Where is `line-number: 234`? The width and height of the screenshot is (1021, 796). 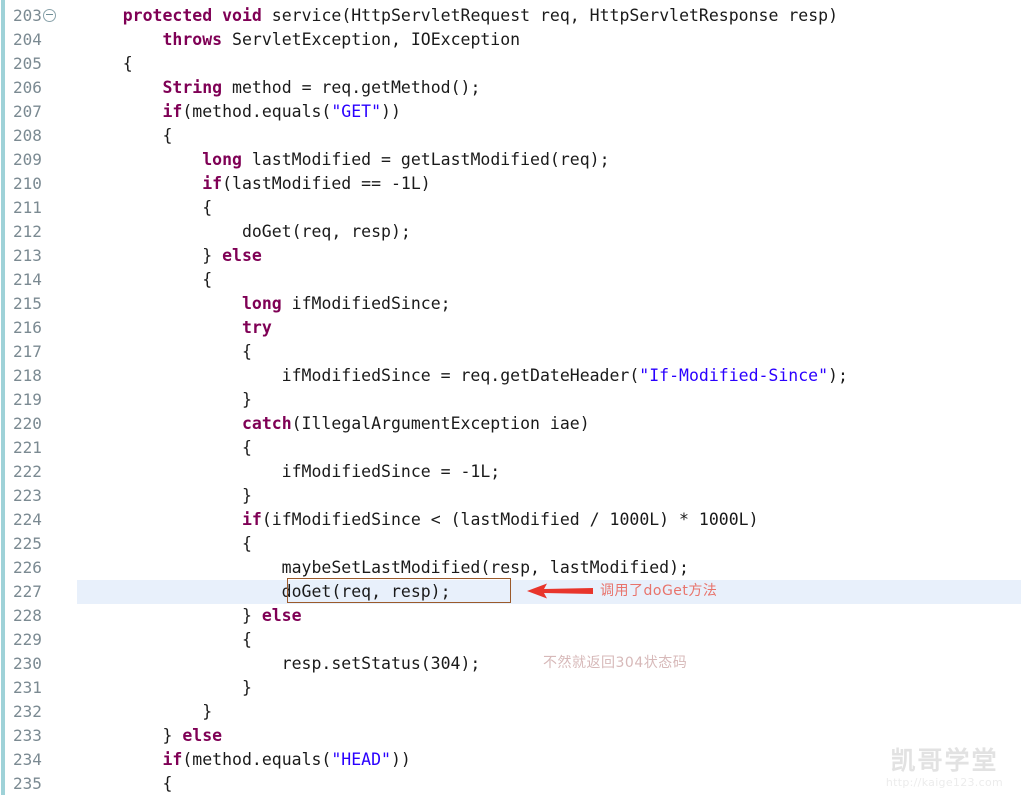 line-number: 234 is located at coordinates (41, 760).